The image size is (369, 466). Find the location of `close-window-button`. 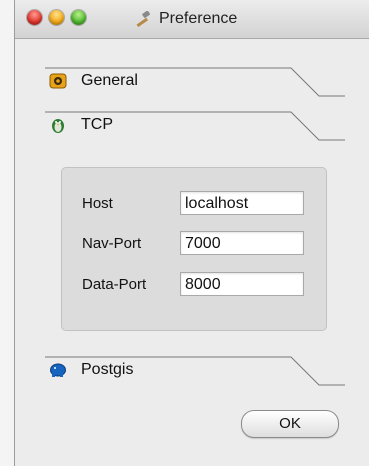

close-window-button is located at coordinates (34, 17).